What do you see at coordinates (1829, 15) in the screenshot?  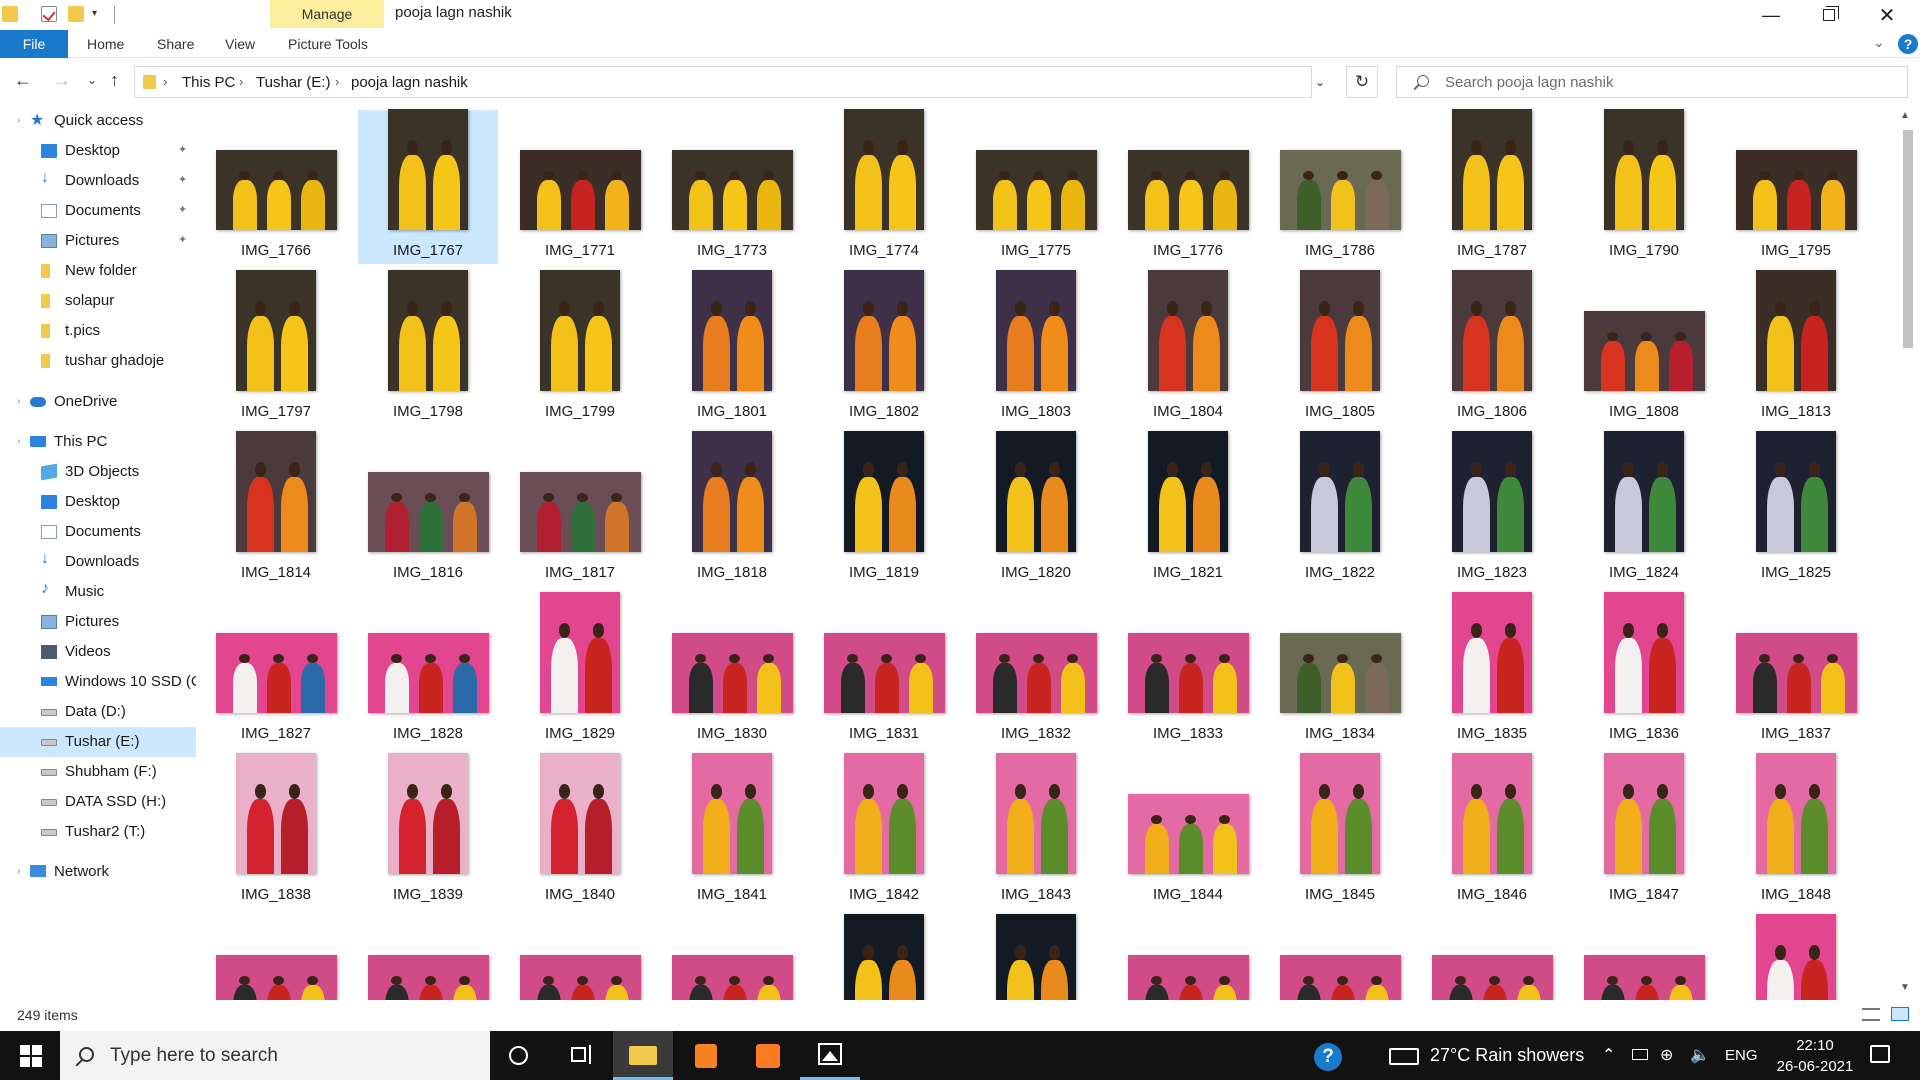 I see `maximize-button` at bounding box center [1829, 15].